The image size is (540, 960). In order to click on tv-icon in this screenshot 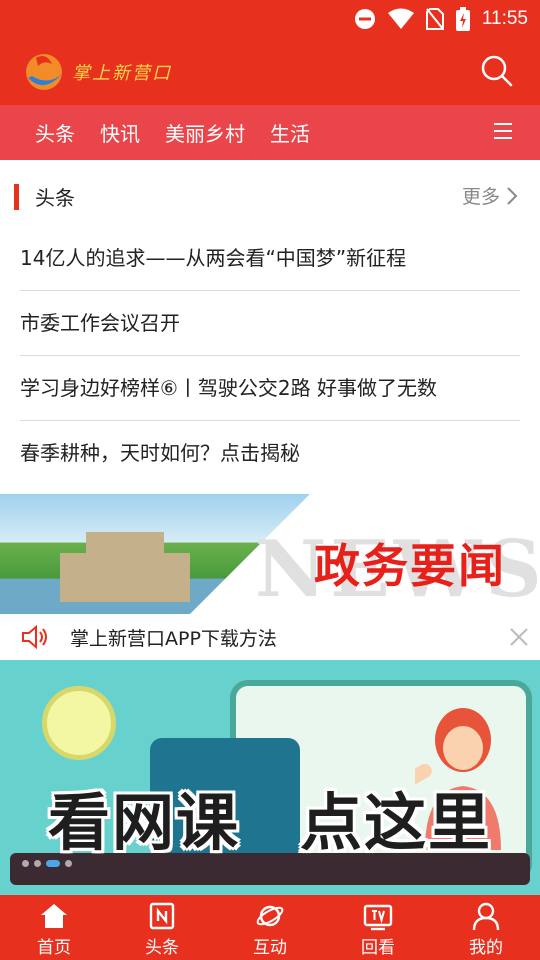, I will do `click(378, 917)`.